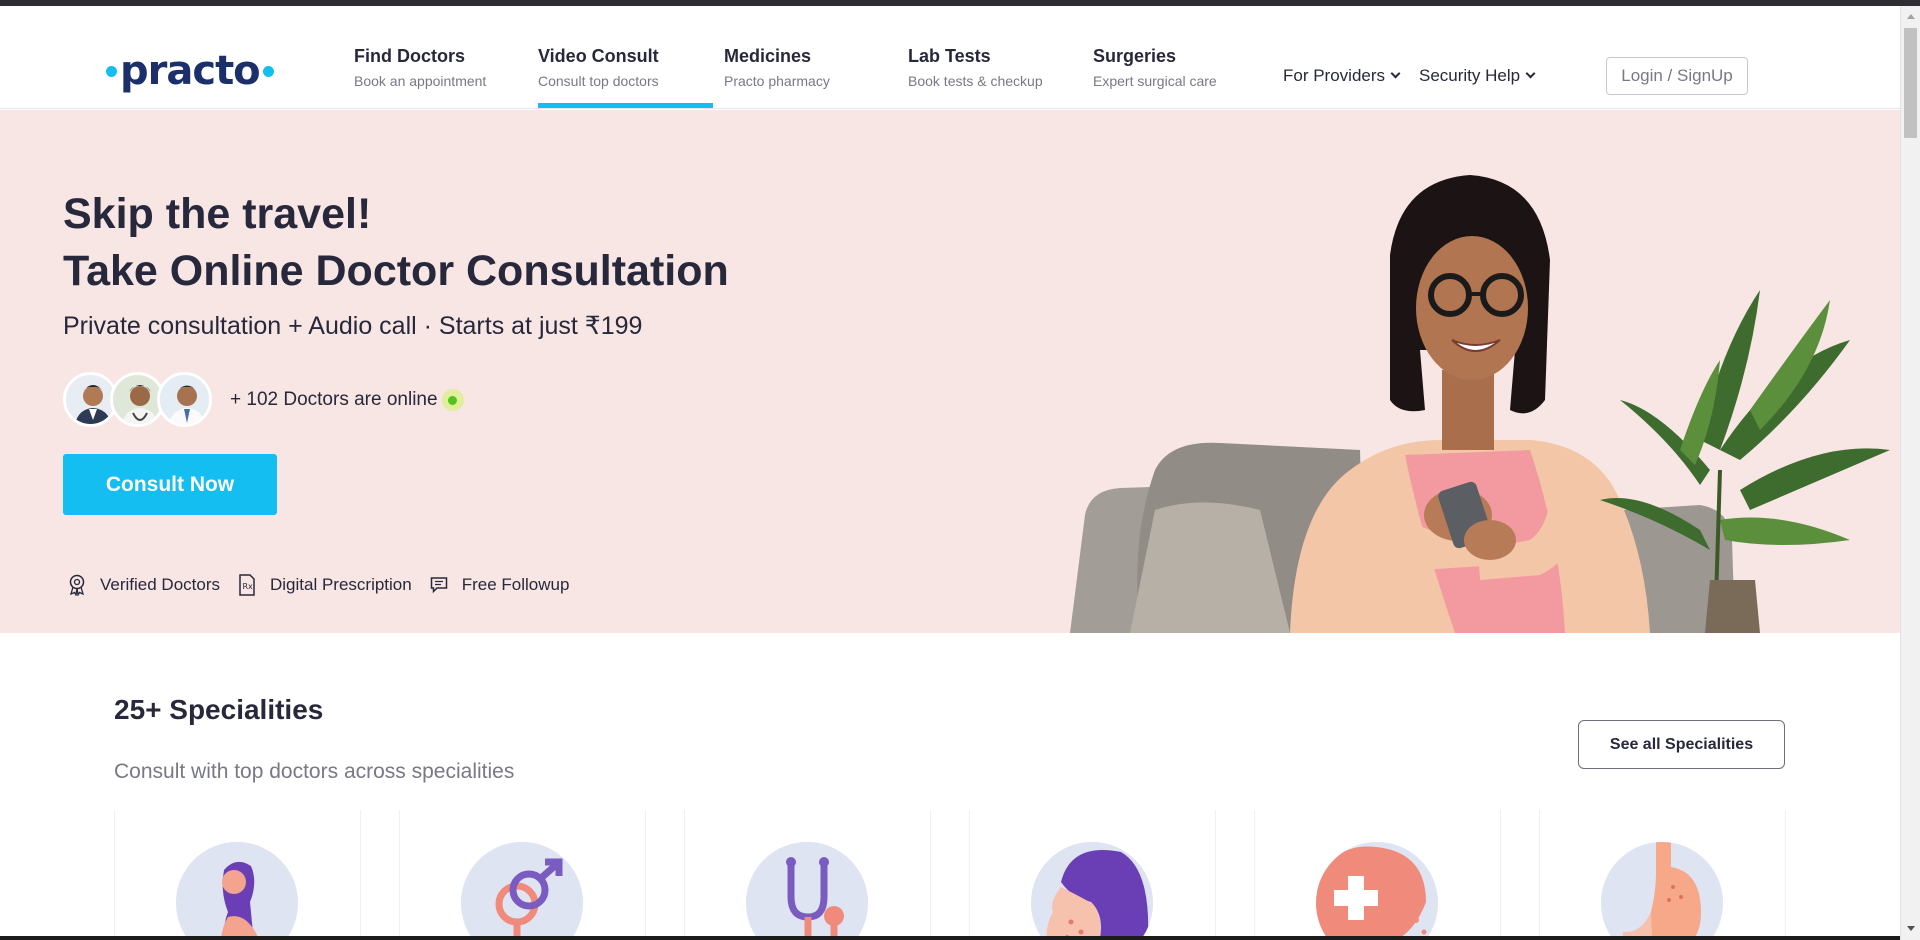 This screenshot has height=940, width=1920. I want to click on feature-digital-prescription: Rx Digital Prescription, so click(325, 585).